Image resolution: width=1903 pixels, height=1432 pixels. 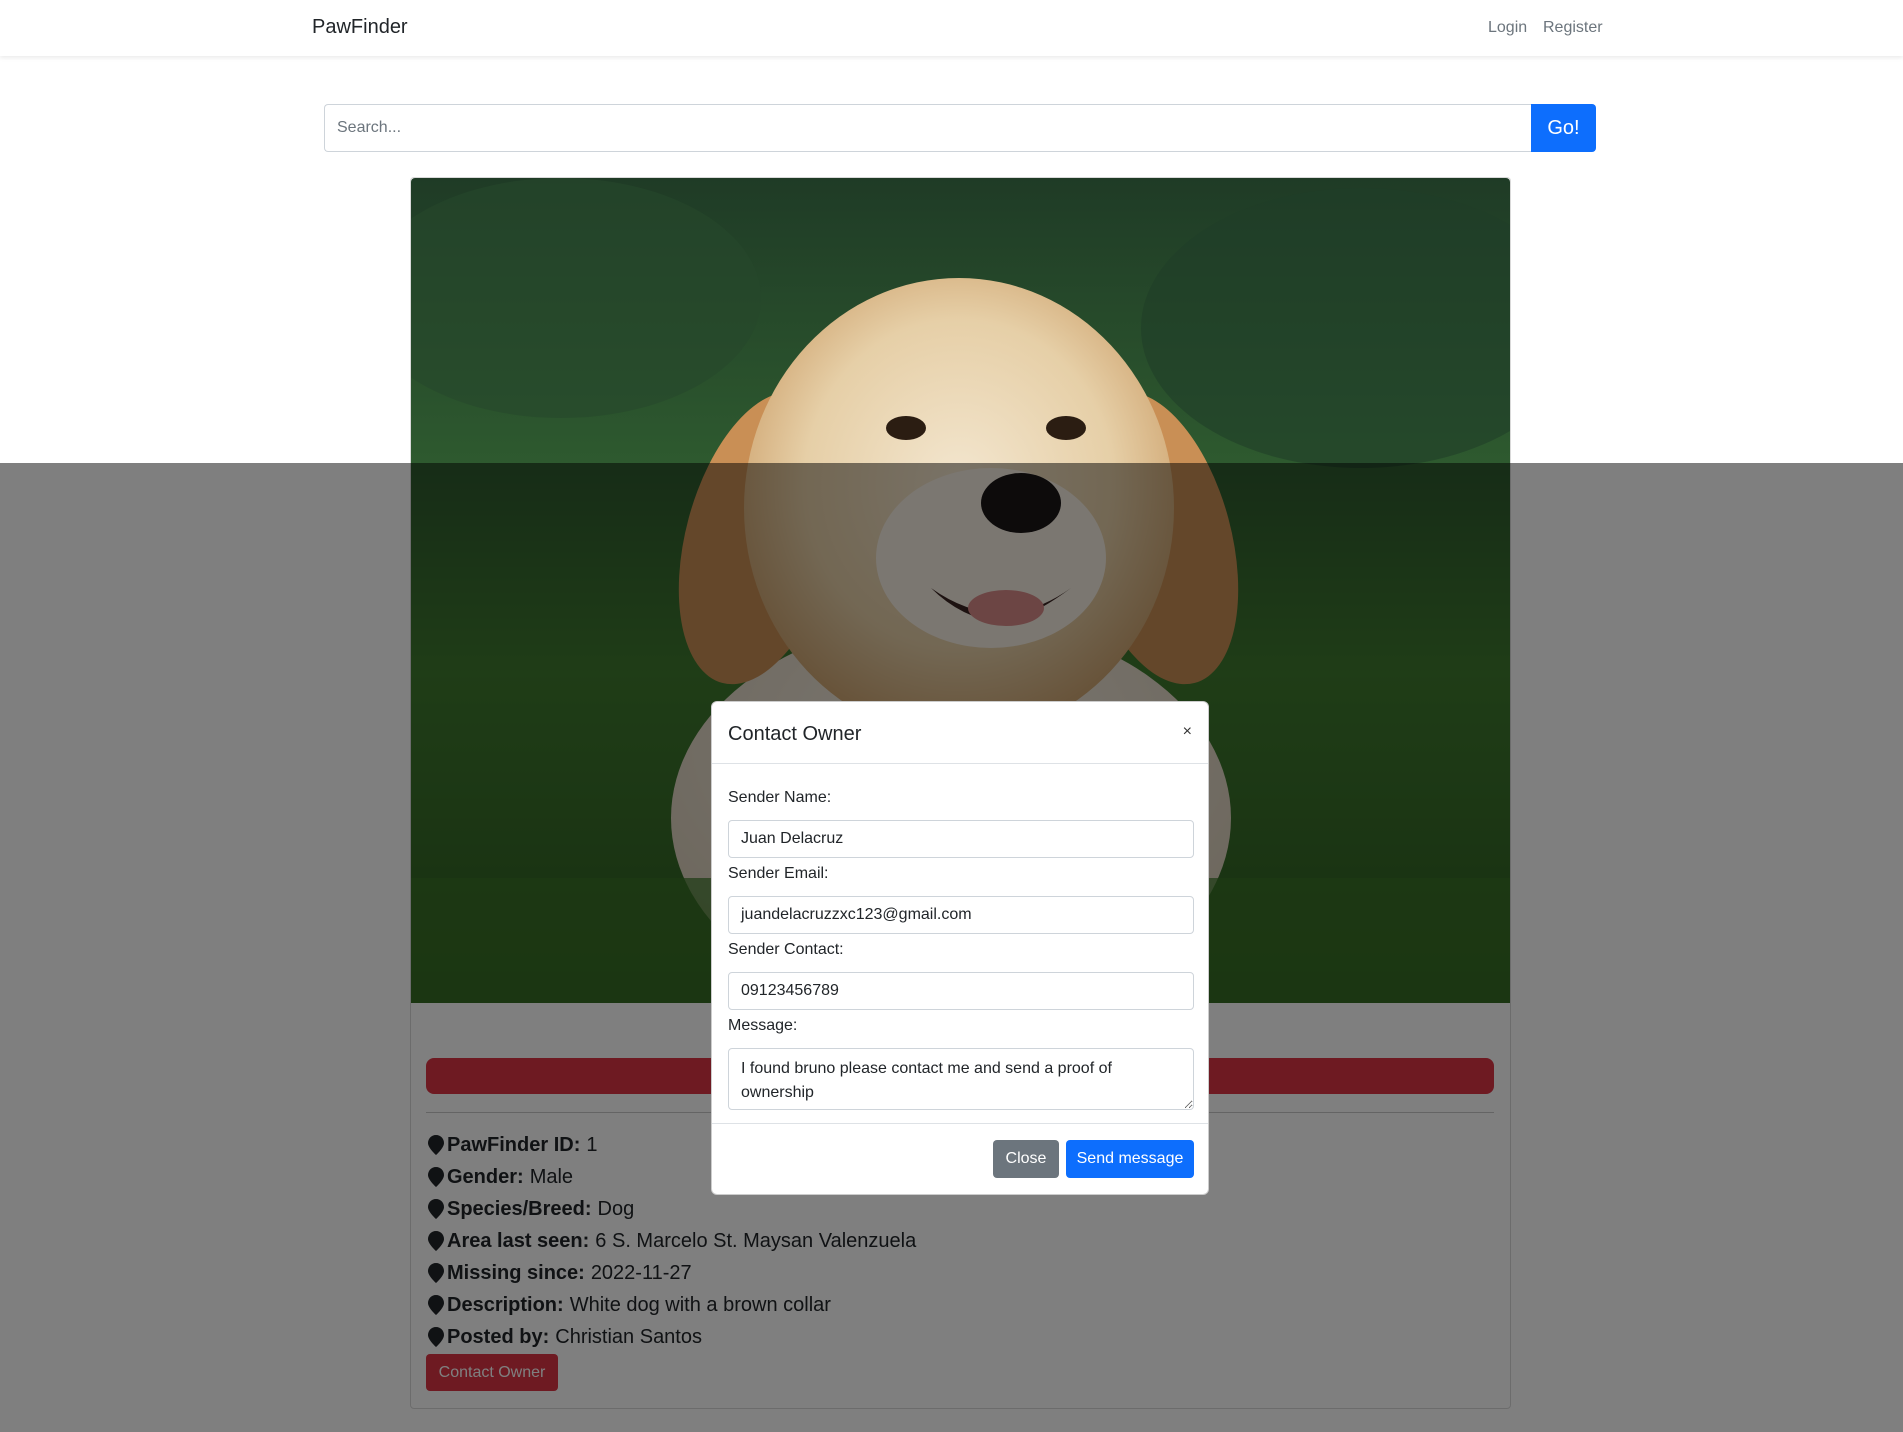 What do you see at coordinates (780, 797) in the screenshot?
I see `sender-name-label: Sender Name:` at bounding box center [780, 797].